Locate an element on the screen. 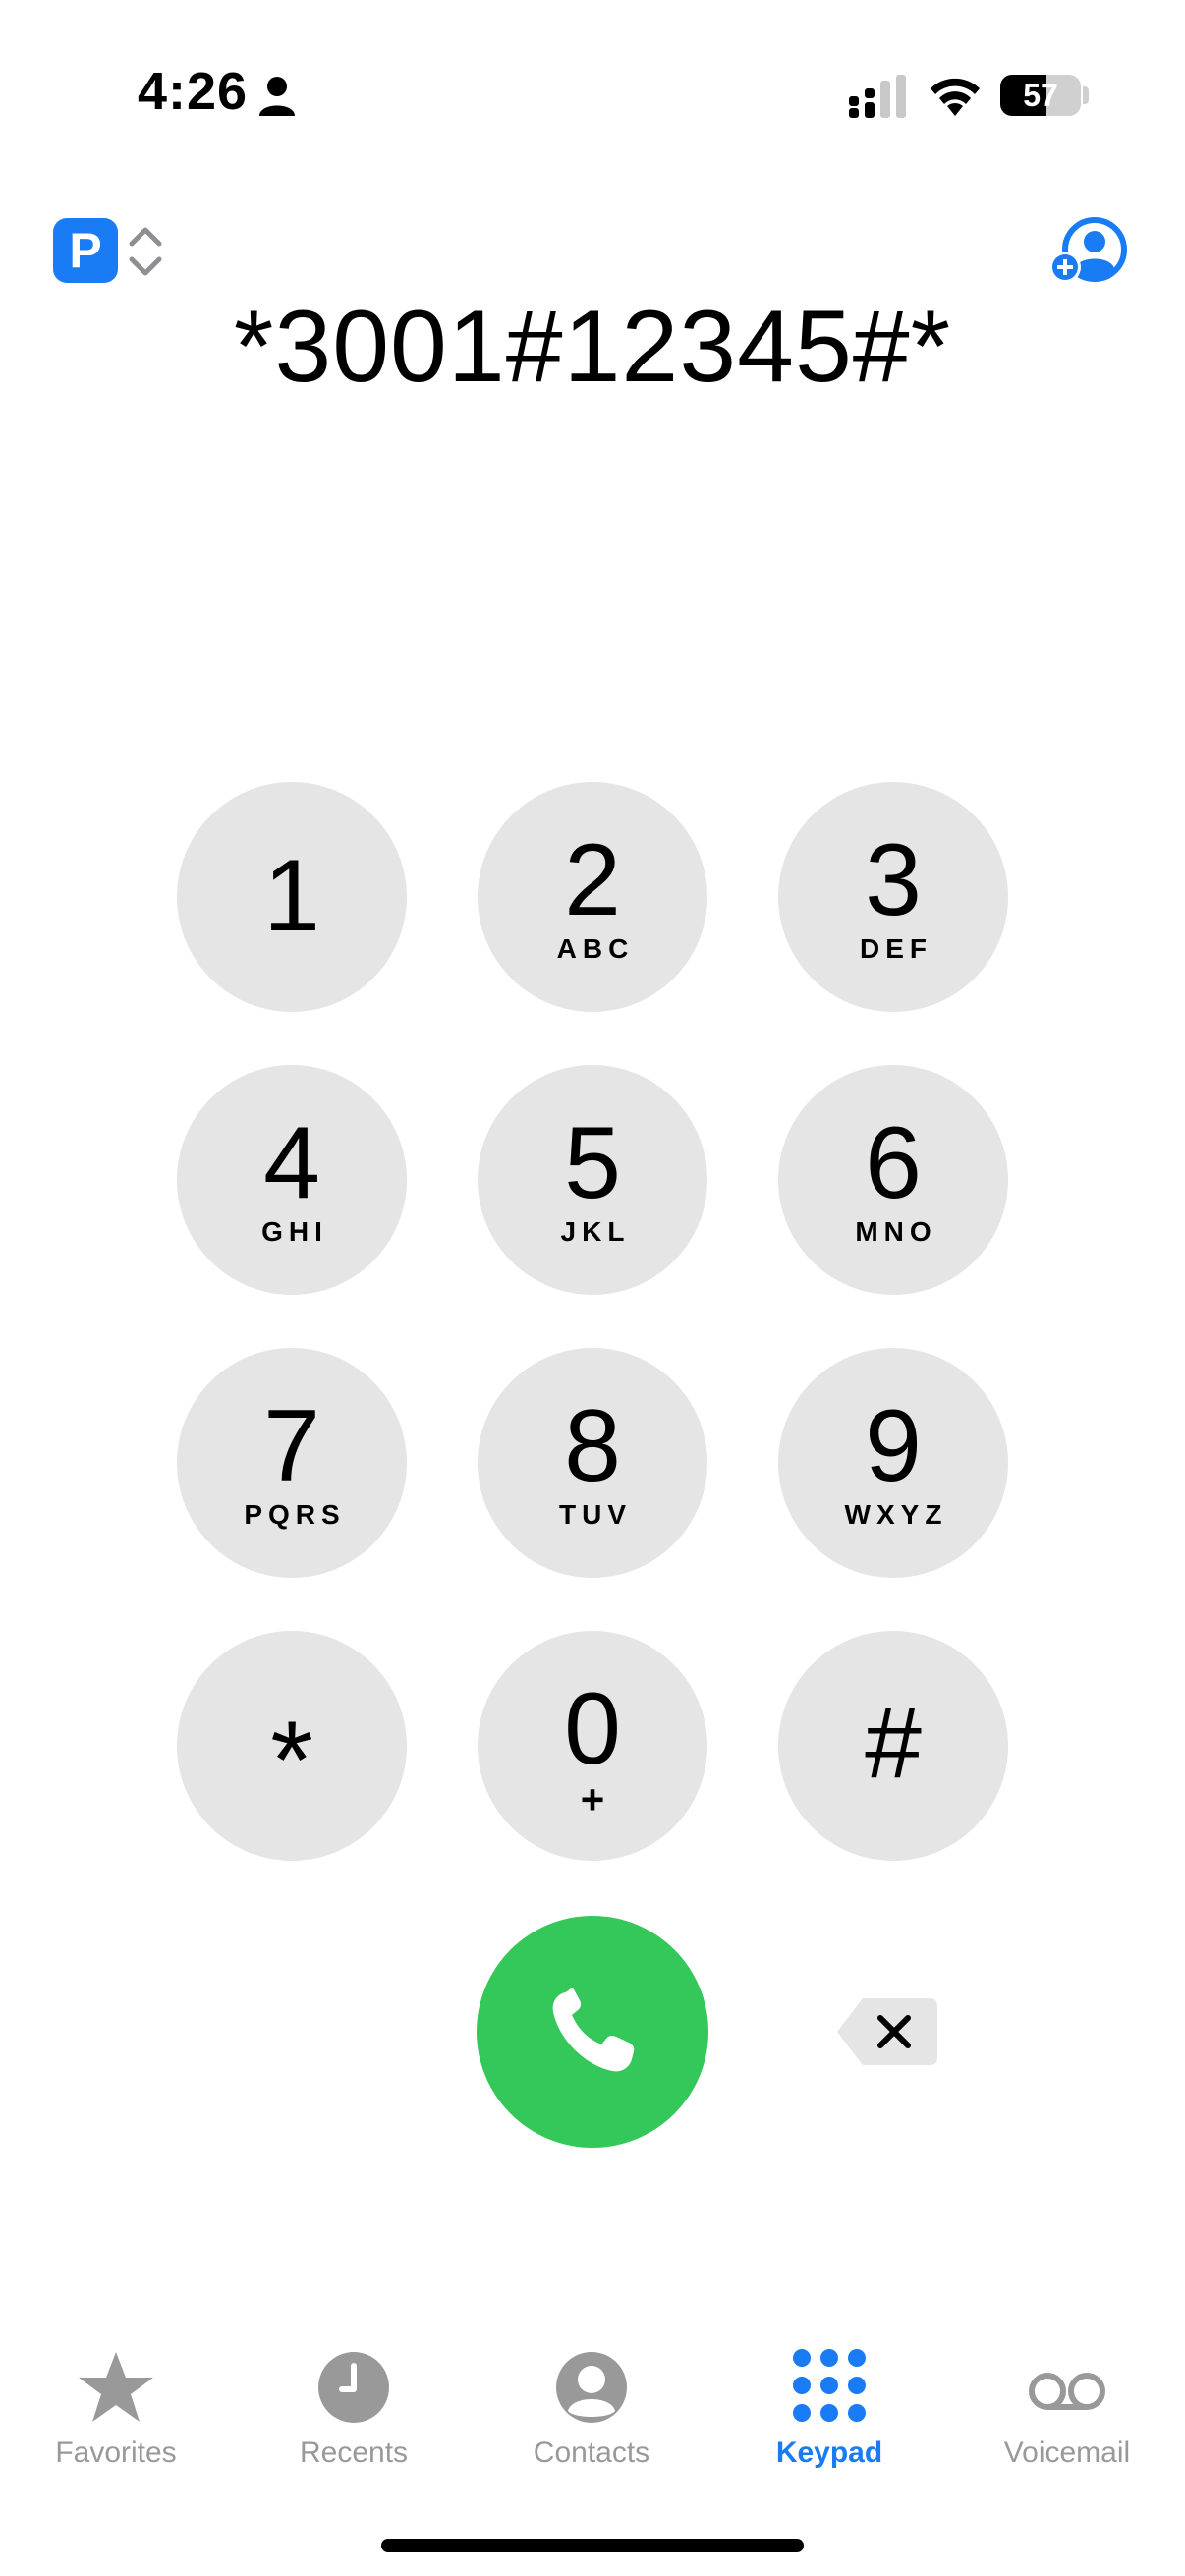 This screenshot has width=1185, height=2576. tab-label: Recents is located at coordinates (354, 2452).